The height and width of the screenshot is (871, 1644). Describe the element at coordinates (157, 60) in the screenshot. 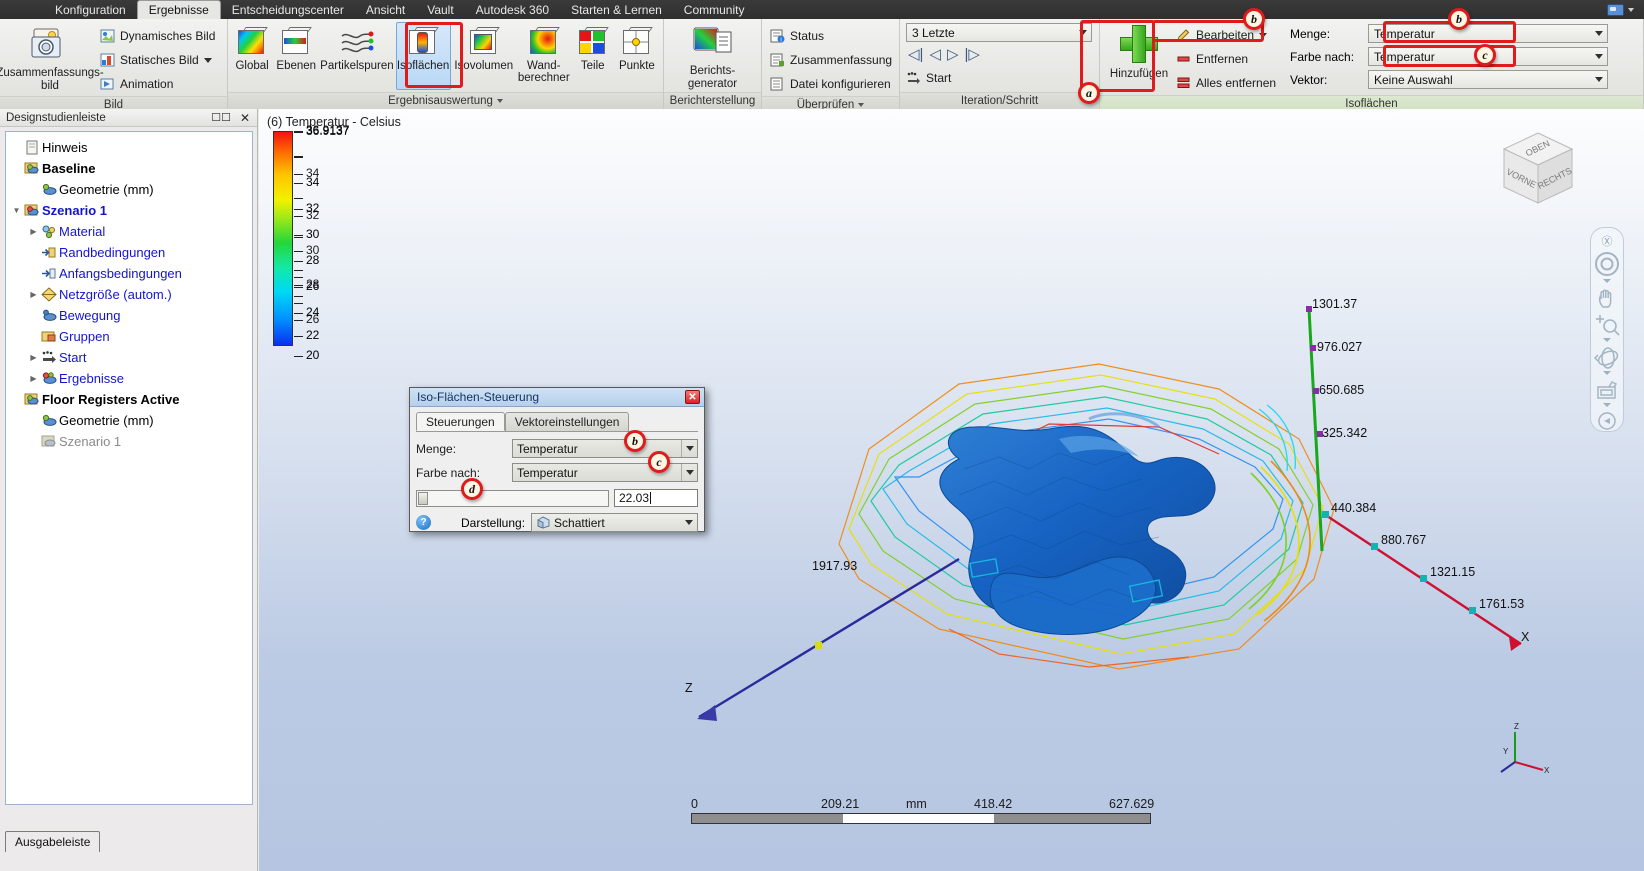

I see `statisches-bild-button: Statisches Bild` at that location.